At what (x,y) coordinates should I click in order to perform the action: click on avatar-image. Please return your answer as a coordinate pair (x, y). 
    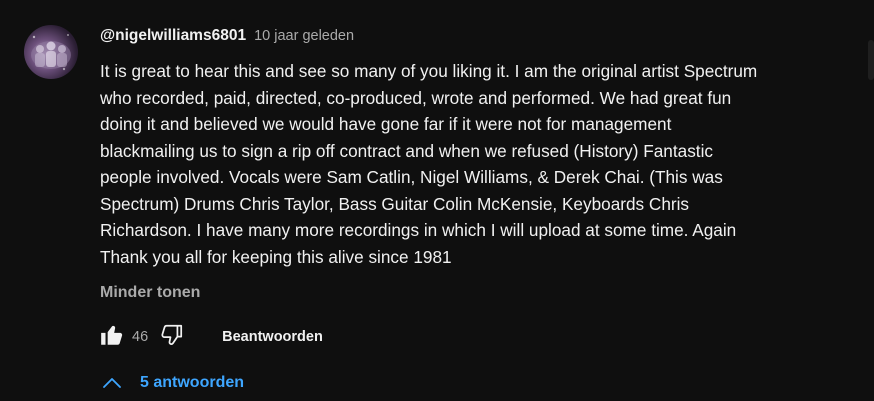
    Looking at the image, I should click on (51, 52).